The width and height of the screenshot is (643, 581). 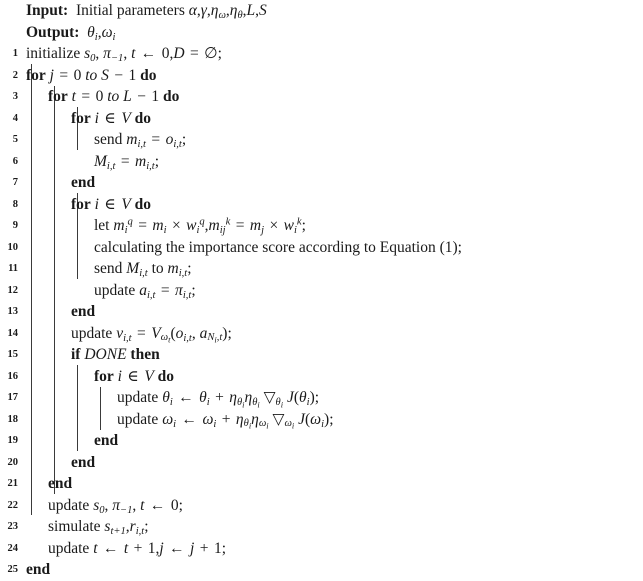 I want to click on line-number: 16, so click(x=13, y=376).